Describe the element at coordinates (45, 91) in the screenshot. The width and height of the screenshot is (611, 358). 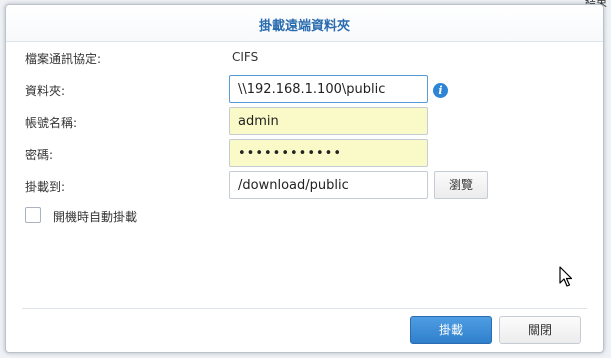
I see `folder-label: 資料夾:` at that location.